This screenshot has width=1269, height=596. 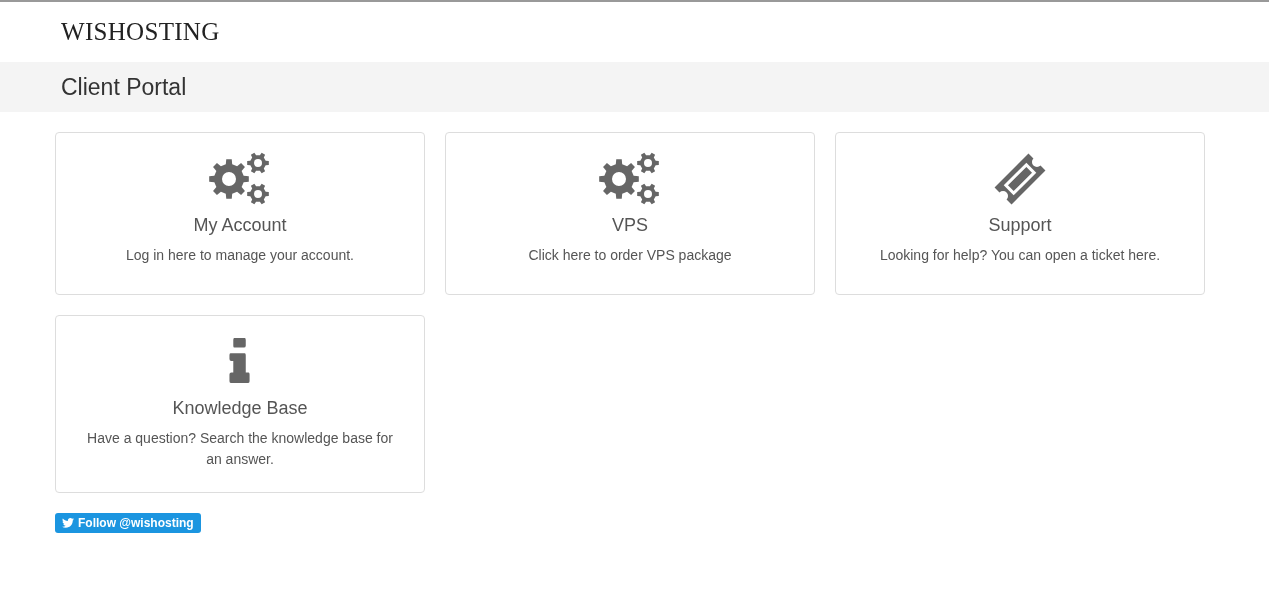 What do you see at coordinates (630, 255) in the screenshot?
I see `card-description: Click here to order VPS package` at bounding box center [630, 255].